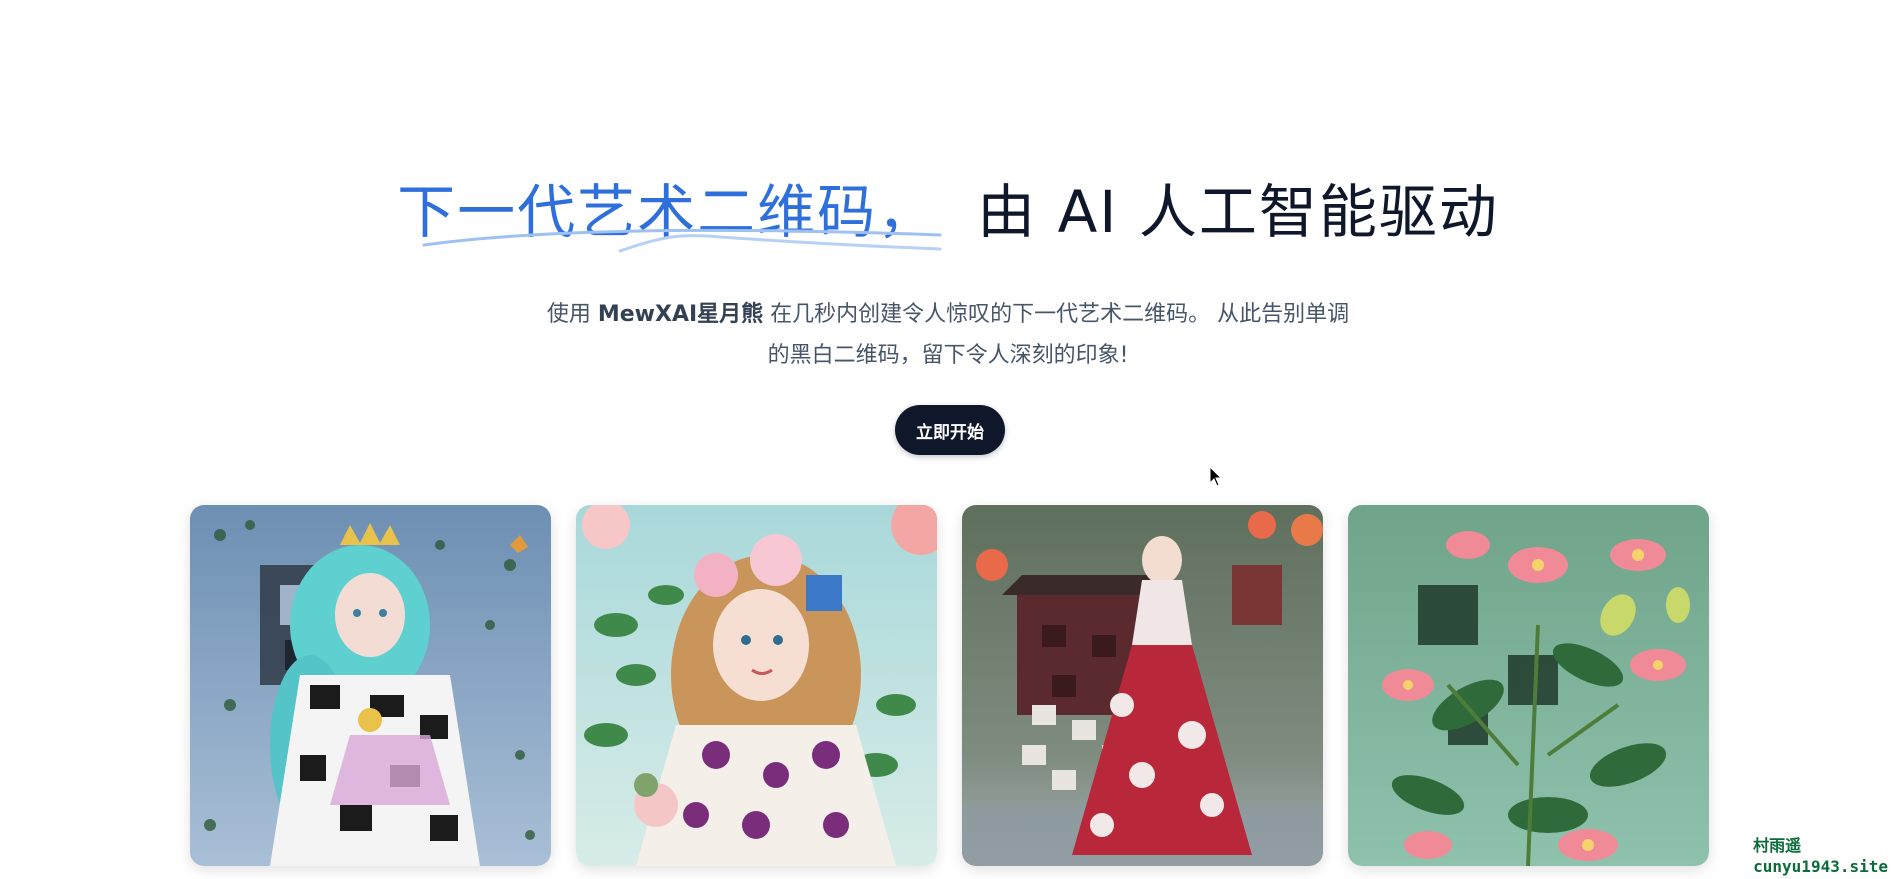 The height and width of the screenshot is (879, 1896). Describe the element at coordinates (1777, 845) in the screenshot. I see `watermark-author: 村雨遥` at that location.